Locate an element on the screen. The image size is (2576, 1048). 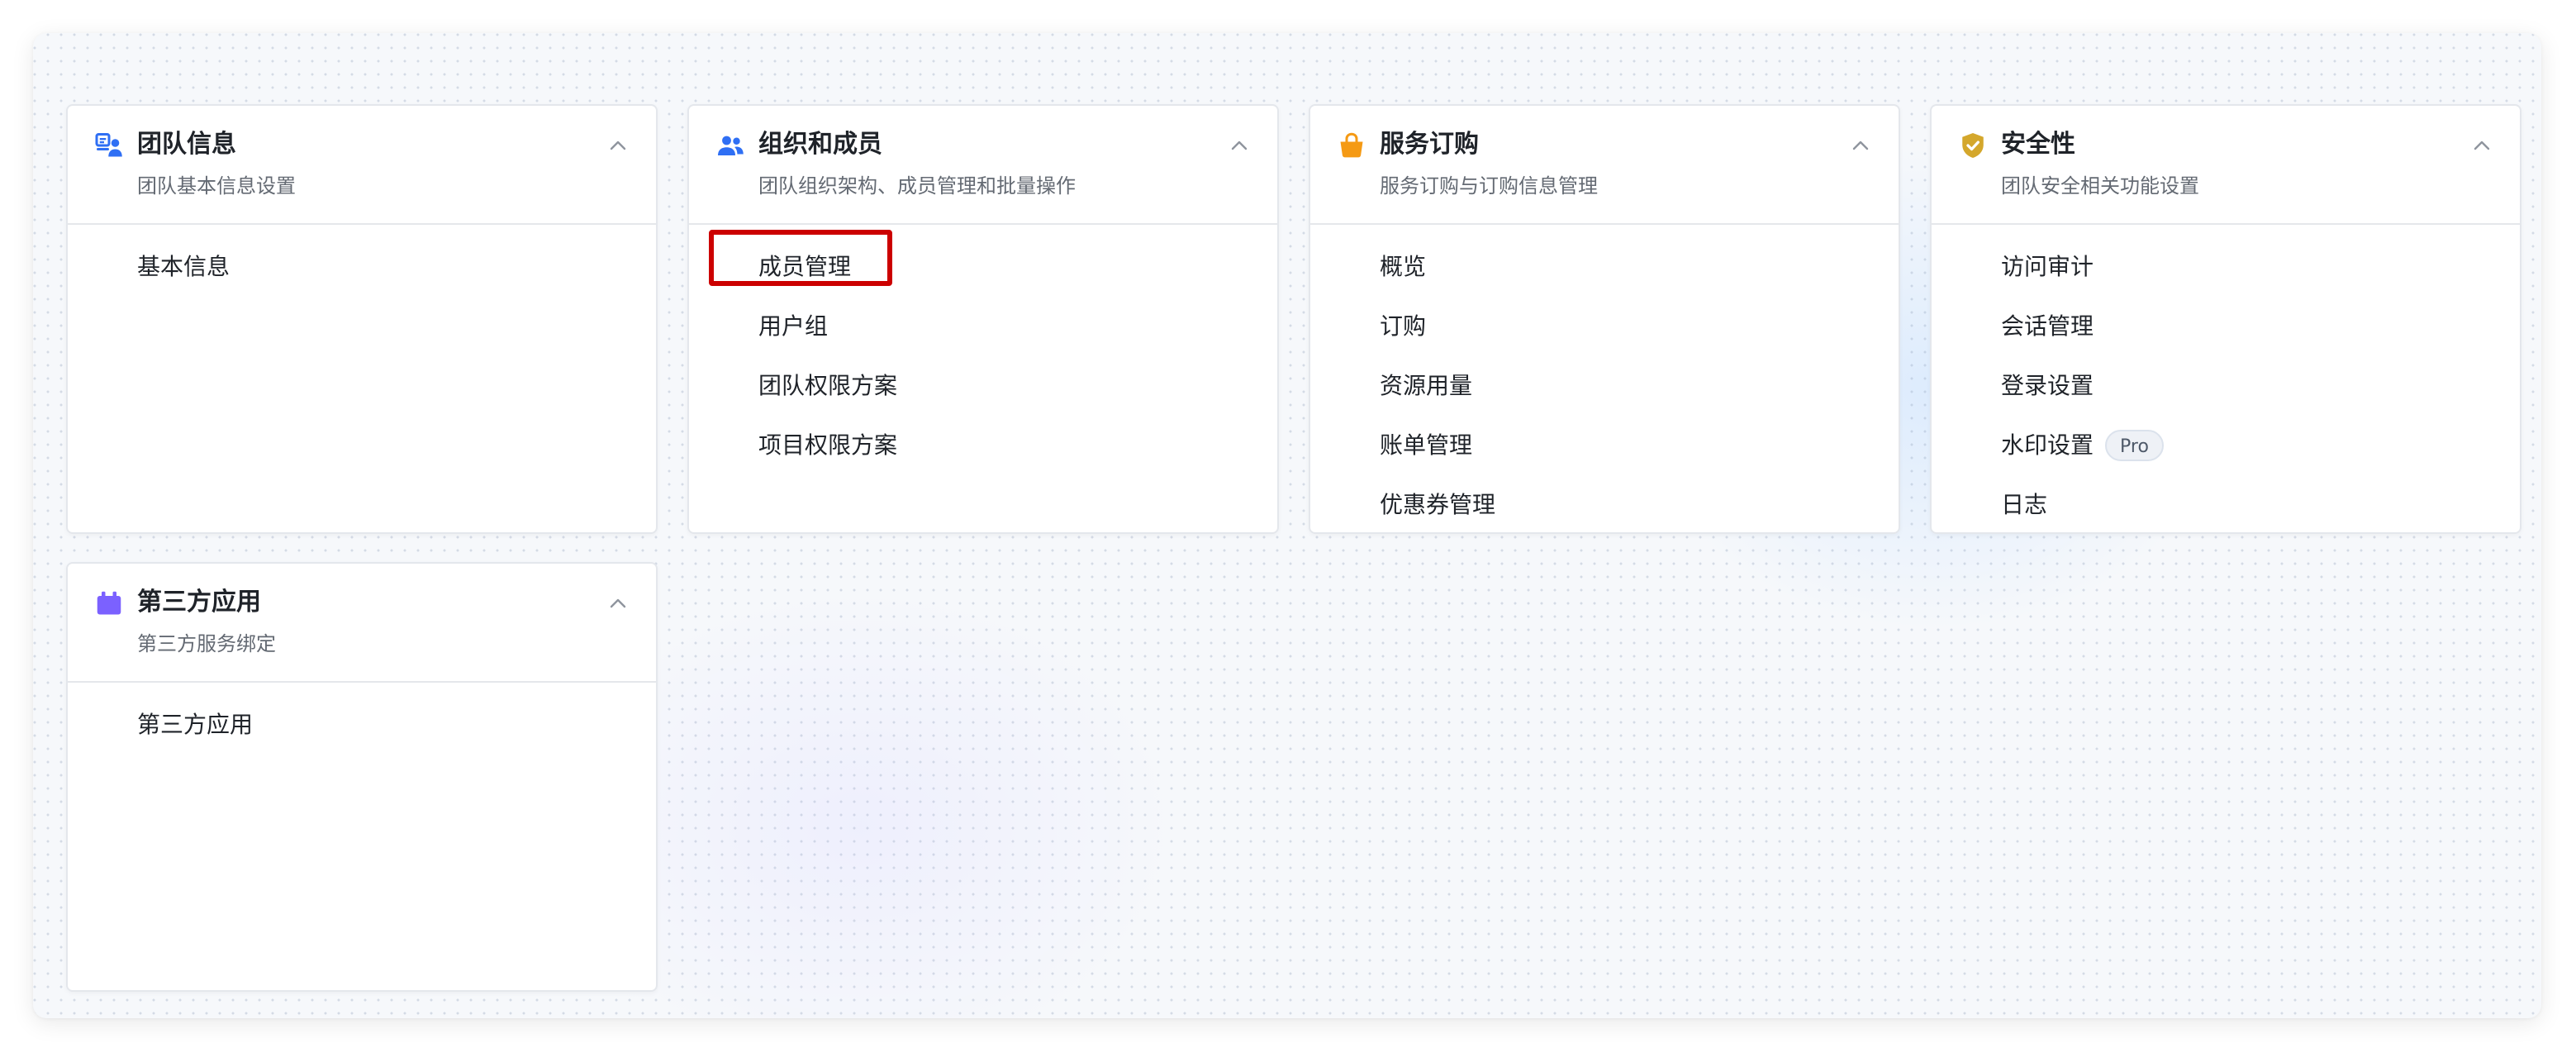
card-subscription: 服务订购 服务订购与订购信息管理 概览 订购 资源用量 账单管理 优惠券管理 is located at coordinates (1604, 319).